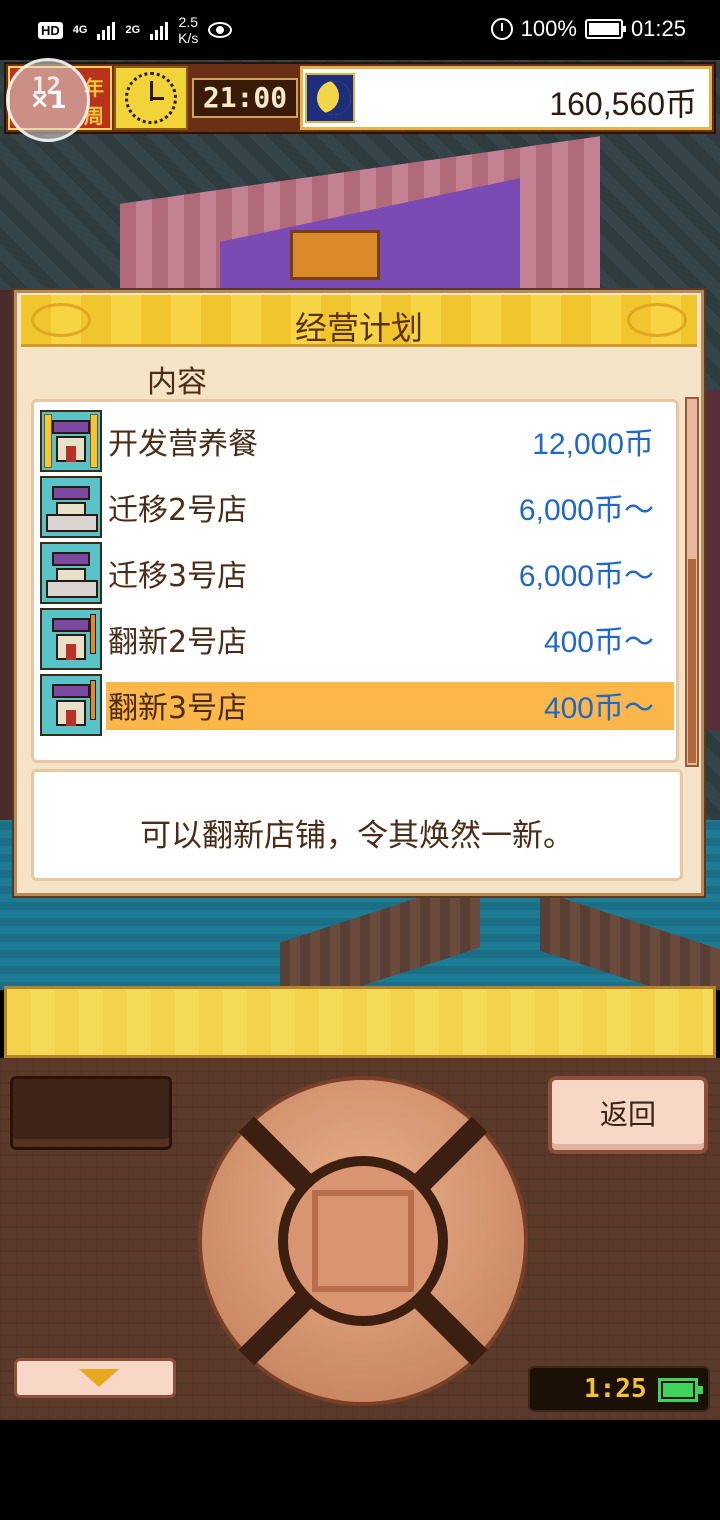  Describe the element at coordinates (330, 98) in the screenshot. I see `moon-night-icon` at that location.